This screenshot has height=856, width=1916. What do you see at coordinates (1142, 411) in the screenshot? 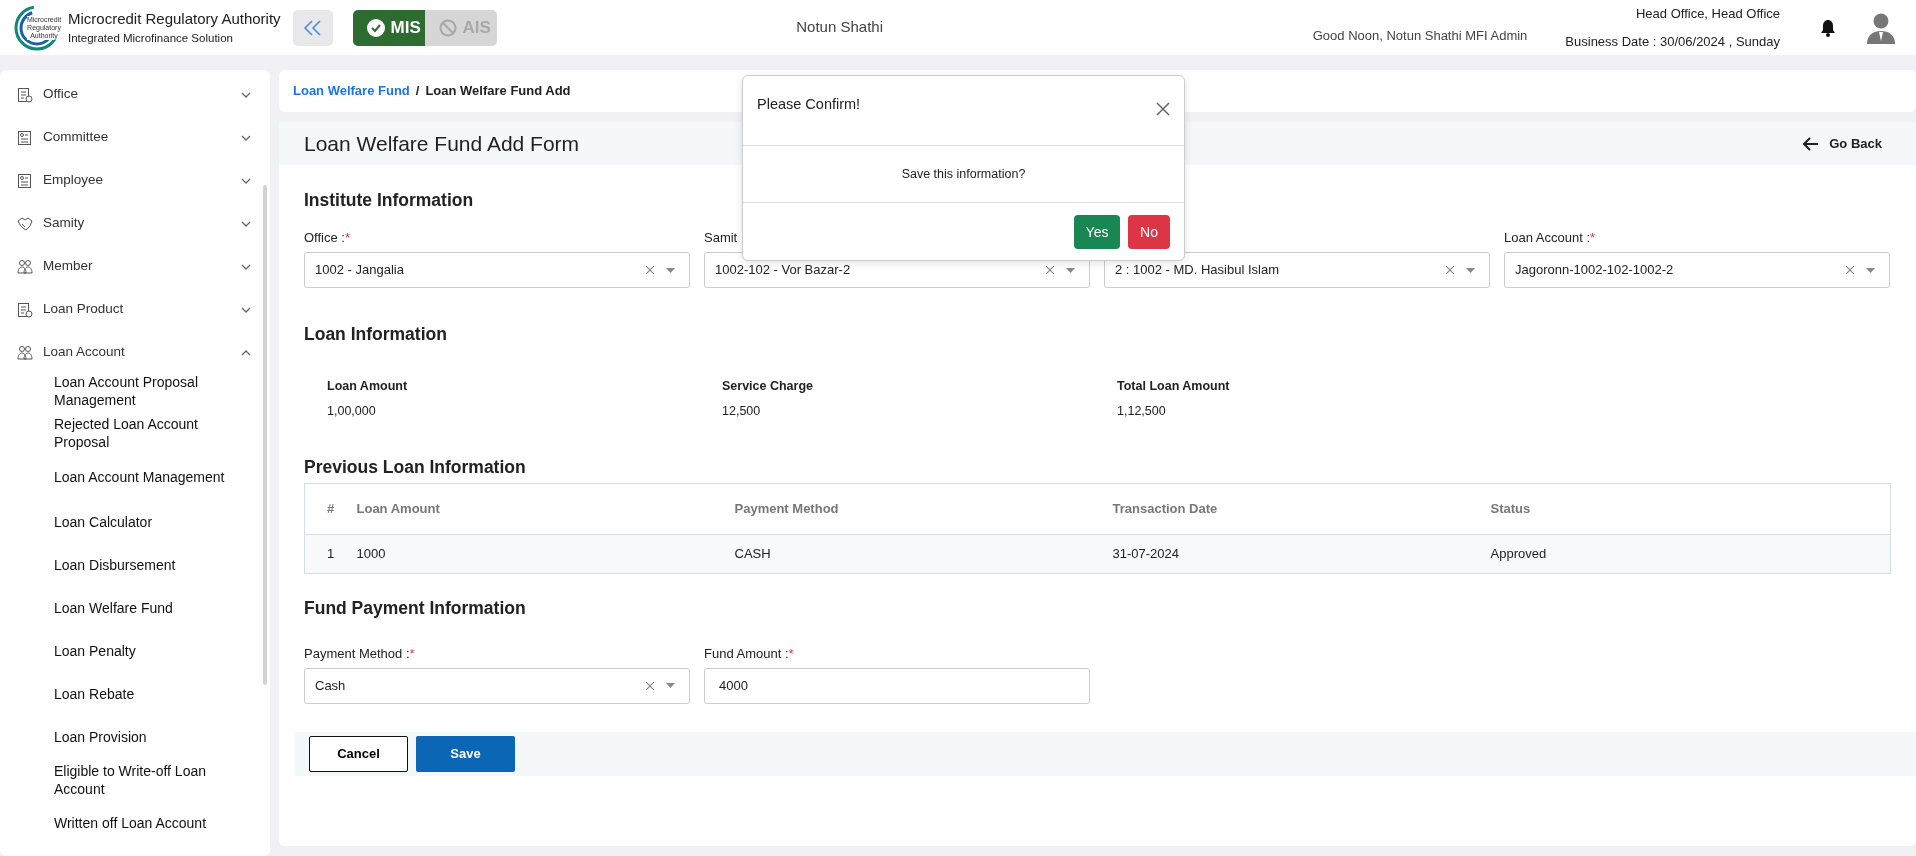
I see `info-value: 1,12,500` at bounding box center [1142, 411].